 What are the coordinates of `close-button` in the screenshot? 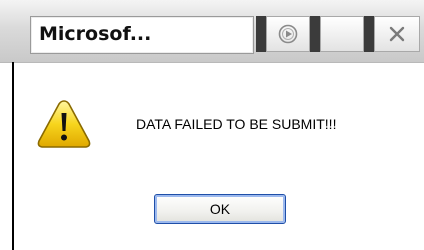 It's located at (397, 34).